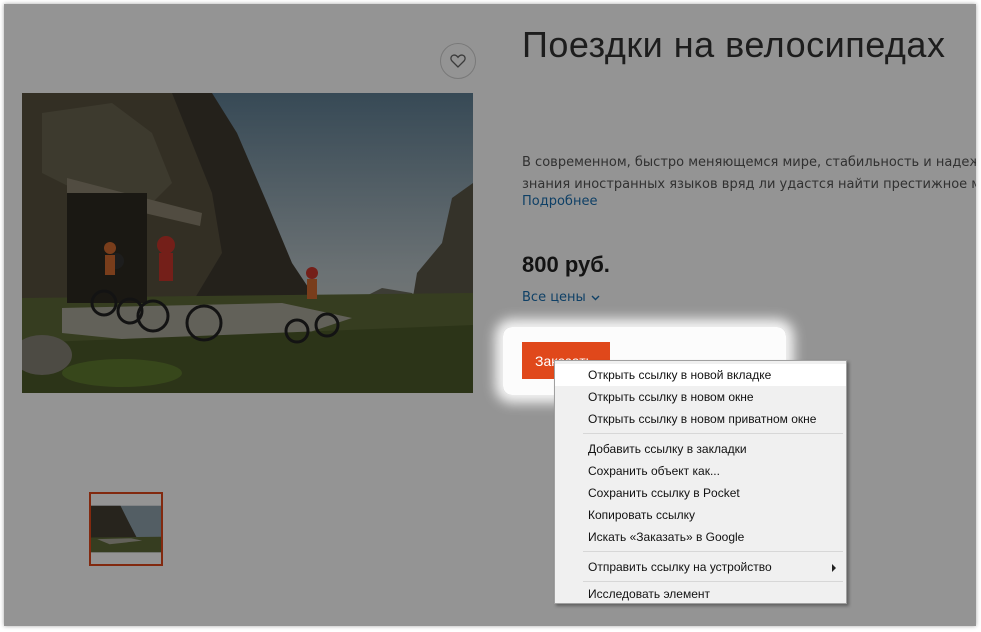  I want to click on menu-item-open-new-tab: Открыть ссылку в новой вкладке, so click(700, 375).